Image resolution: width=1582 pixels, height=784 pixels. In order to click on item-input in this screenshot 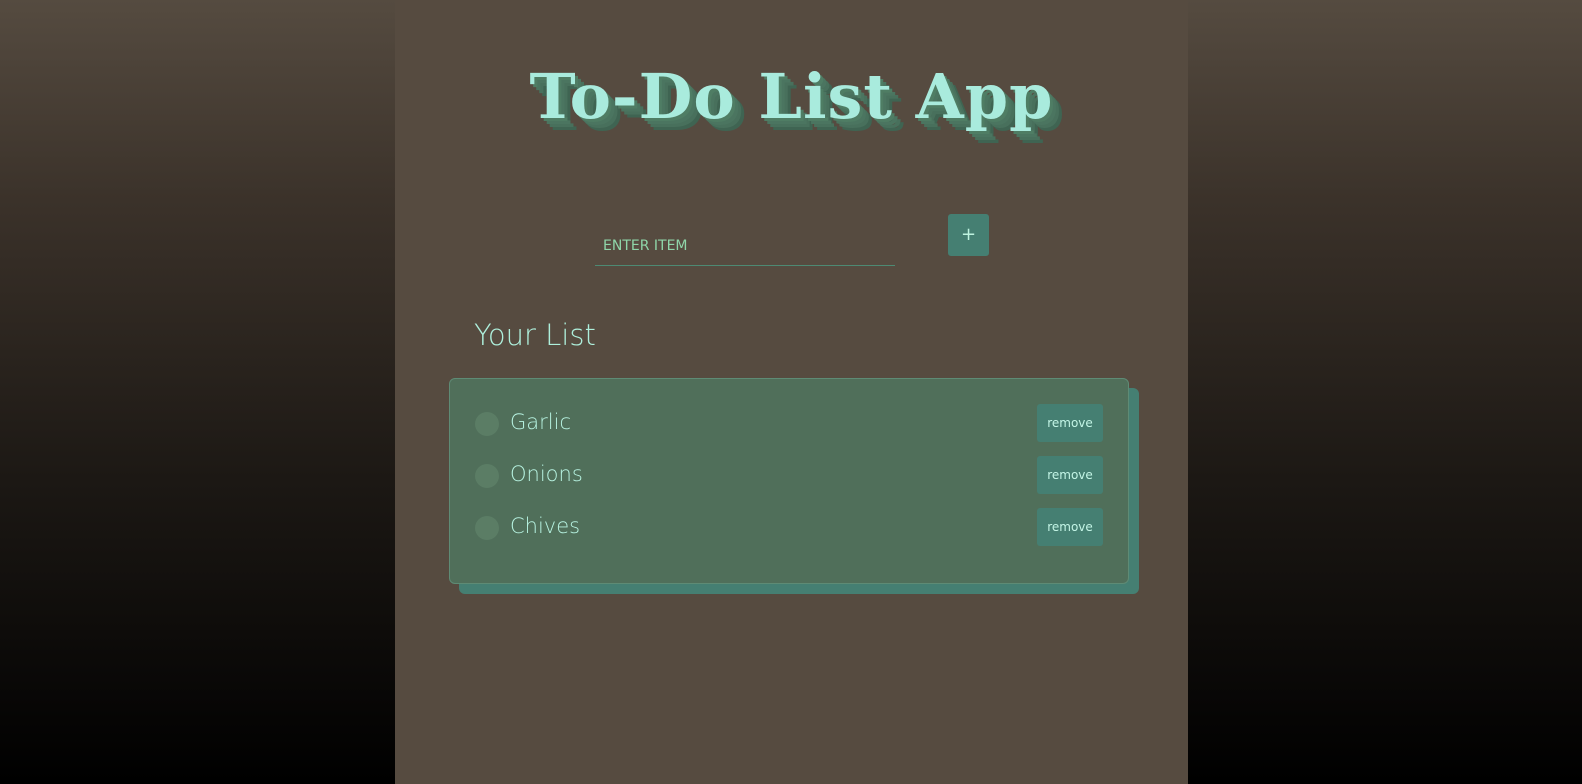, I will do `click(745, 246)`.